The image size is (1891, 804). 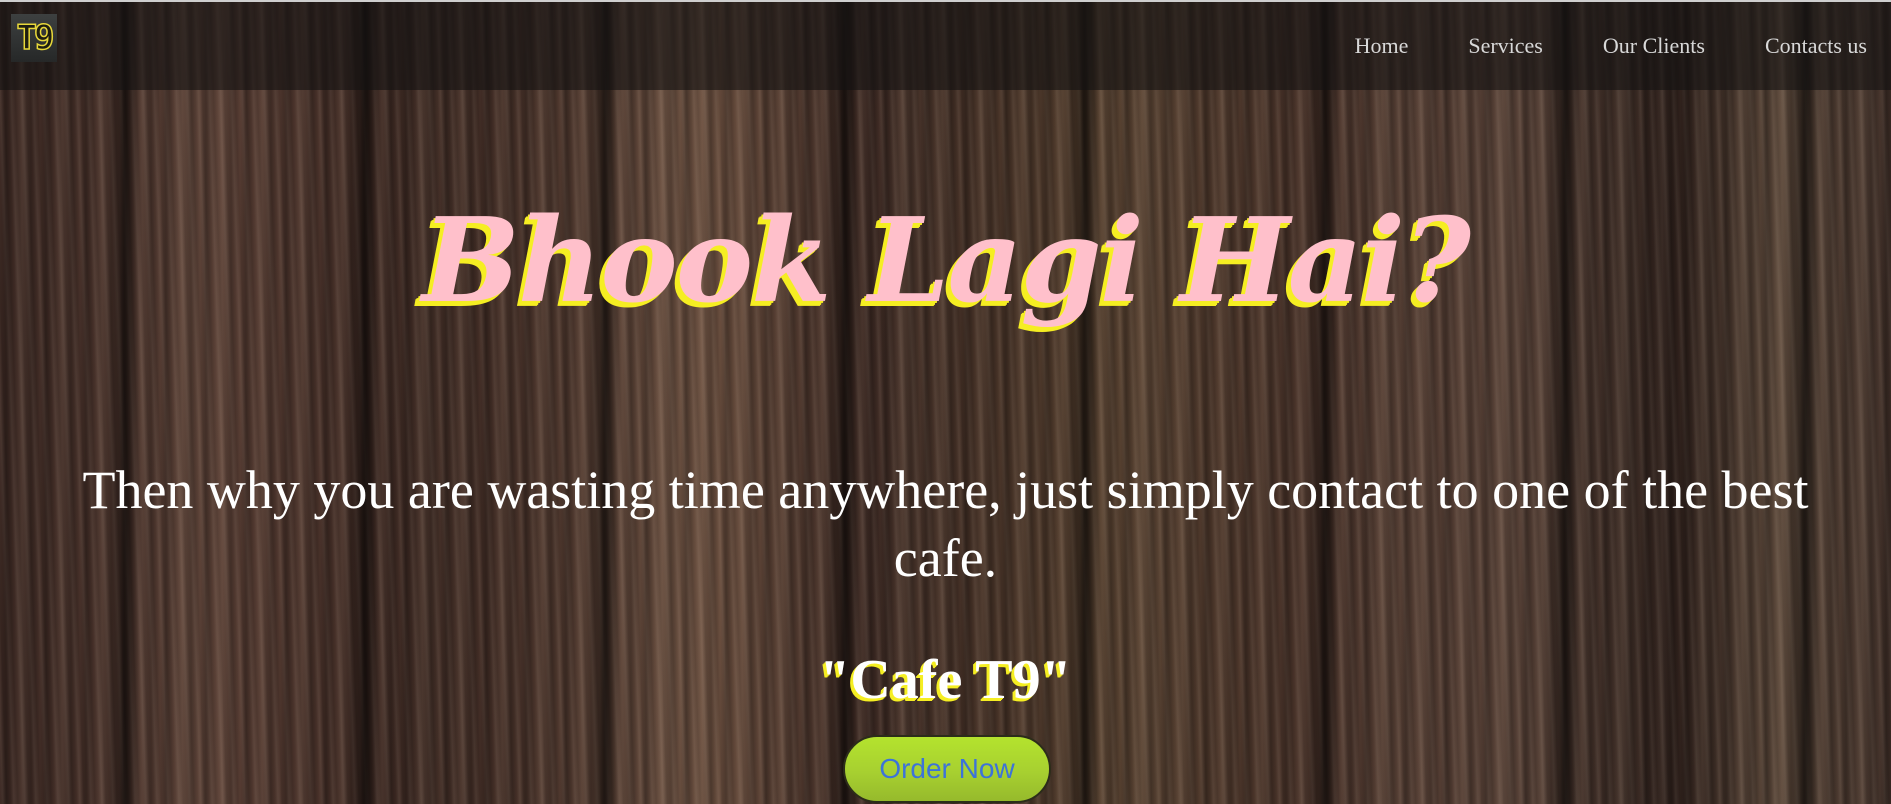 What do you see at coordinates (945, 46) in the screenshot?
I see `navbar: T9 Home Services Our Clients Contacts us` at bounding box center [945, 46].